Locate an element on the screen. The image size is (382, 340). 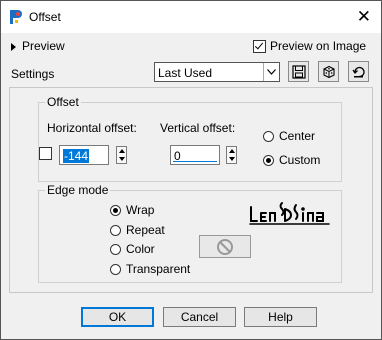
radio-label: Custom is located at coordinates (300, 160).